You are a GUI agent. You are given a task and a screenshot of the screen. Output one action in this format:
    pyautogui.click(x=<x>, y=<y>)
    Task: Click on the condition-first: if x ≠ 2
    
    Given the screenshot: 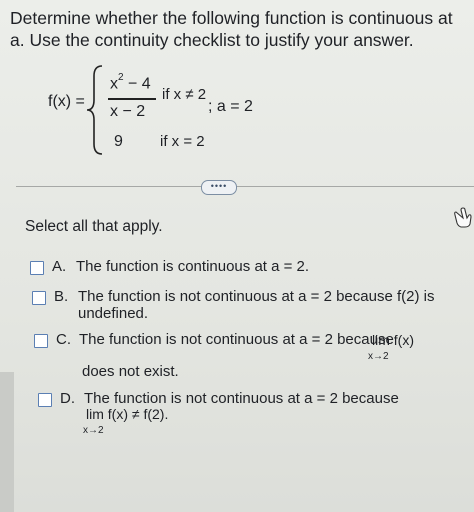 What is the action you would take?
    pyautogui.click(x=184, y=94)
    